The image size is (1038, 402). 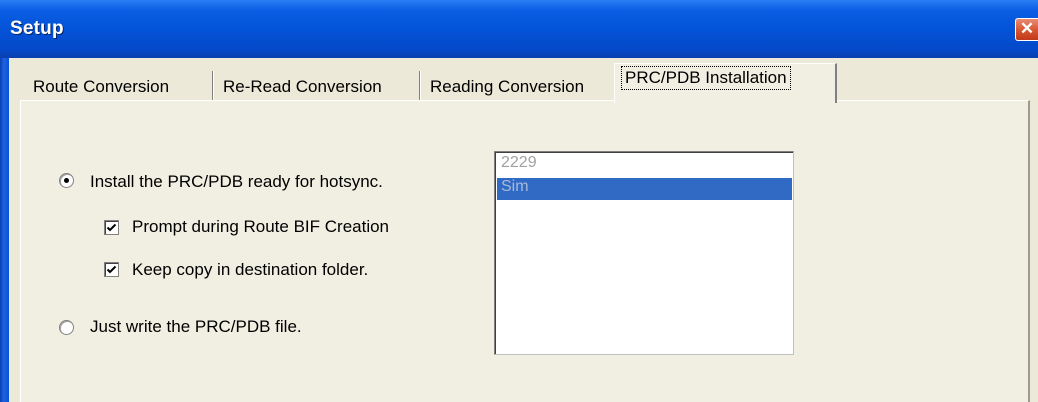 What do you see at coordinates (196, 326) in the screenshot?
I see `write-radio-label: Just write the PRC/PDB file.` at bounding box center [196, 326].